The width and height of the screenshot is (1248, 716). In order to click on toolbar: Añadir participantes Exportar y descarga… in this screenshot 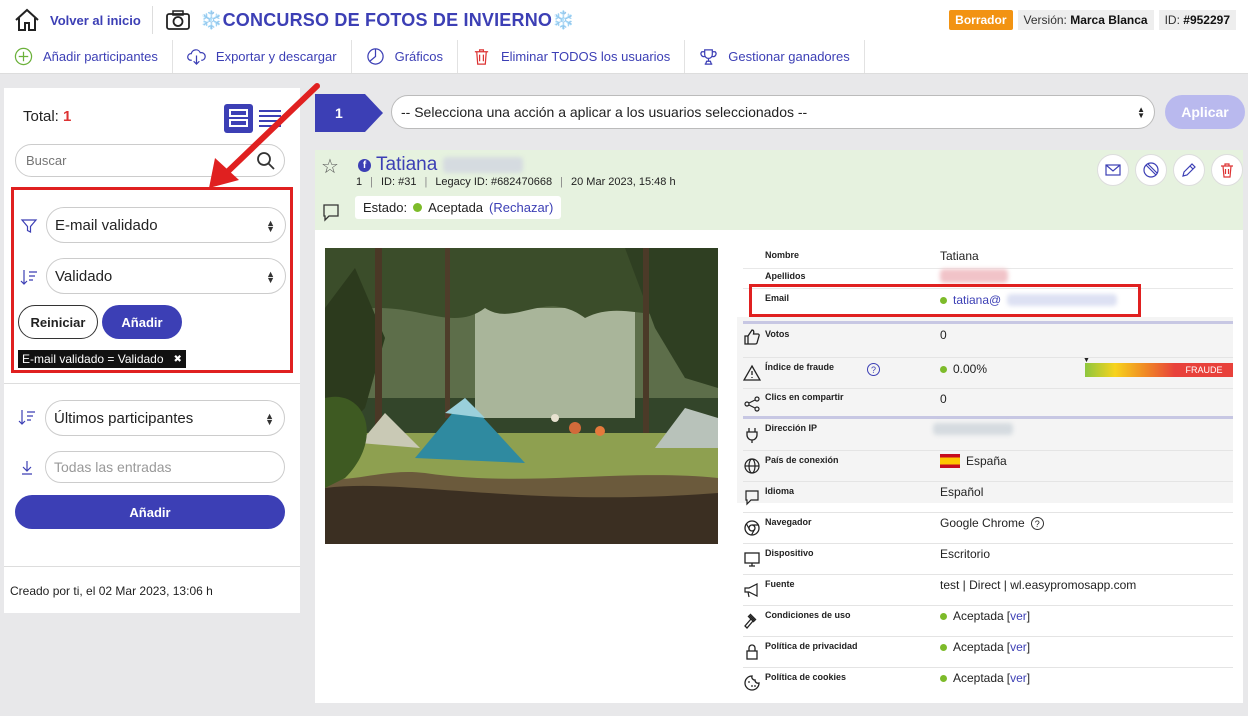, I will do `click(624, 57)`.